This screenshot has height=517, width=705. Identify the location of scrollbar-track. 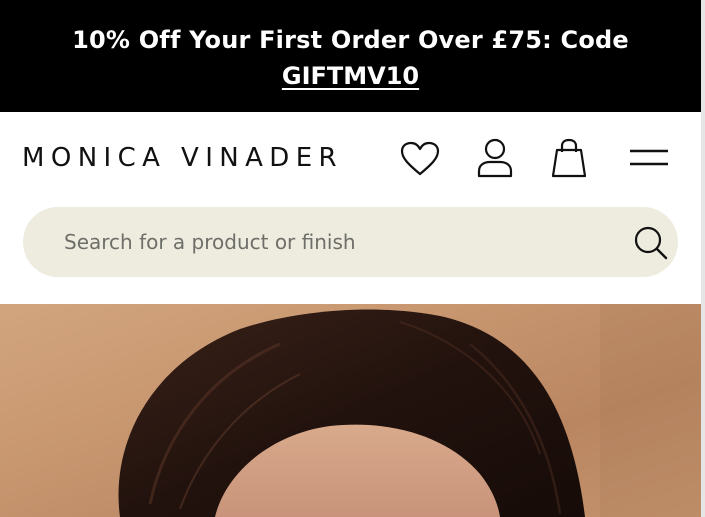
(703, 258).